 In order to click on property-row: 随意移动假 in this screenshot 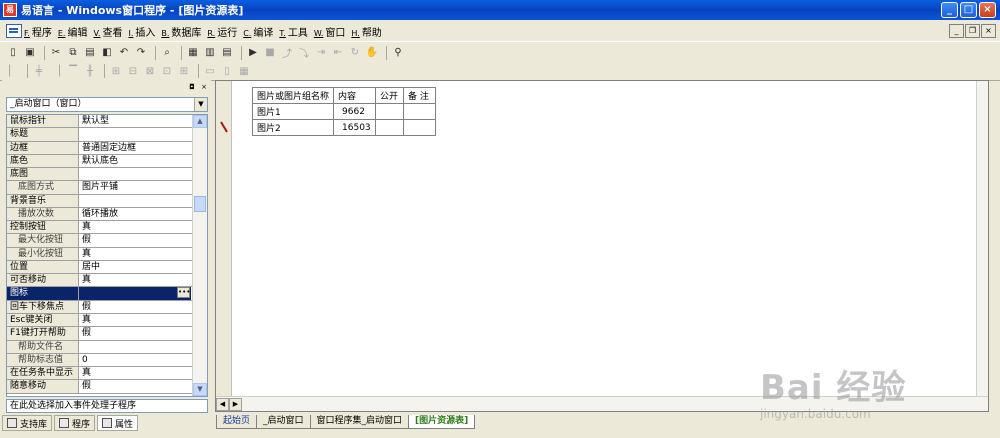, I will do `click(107, 387)`.